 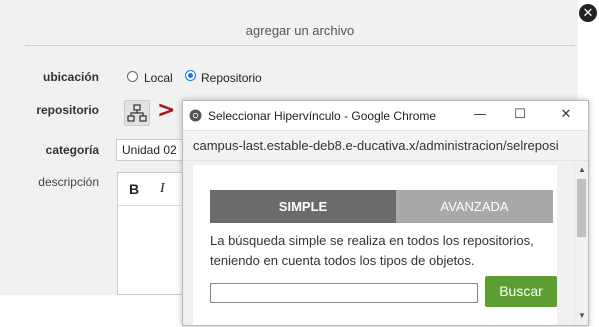 I want to click on maximize-button: ☐, so click(x=520, y=115).